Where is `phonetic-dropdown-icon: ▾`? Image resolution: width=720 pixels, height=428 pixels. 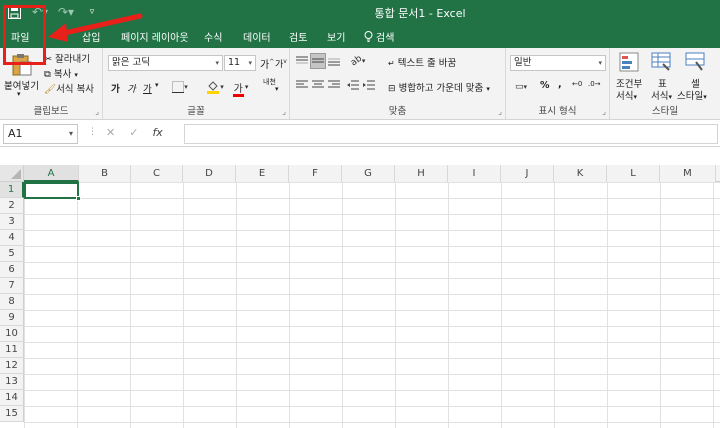 phonetic-dropdown-icon: ▾ is located at coordinates (277, 89).